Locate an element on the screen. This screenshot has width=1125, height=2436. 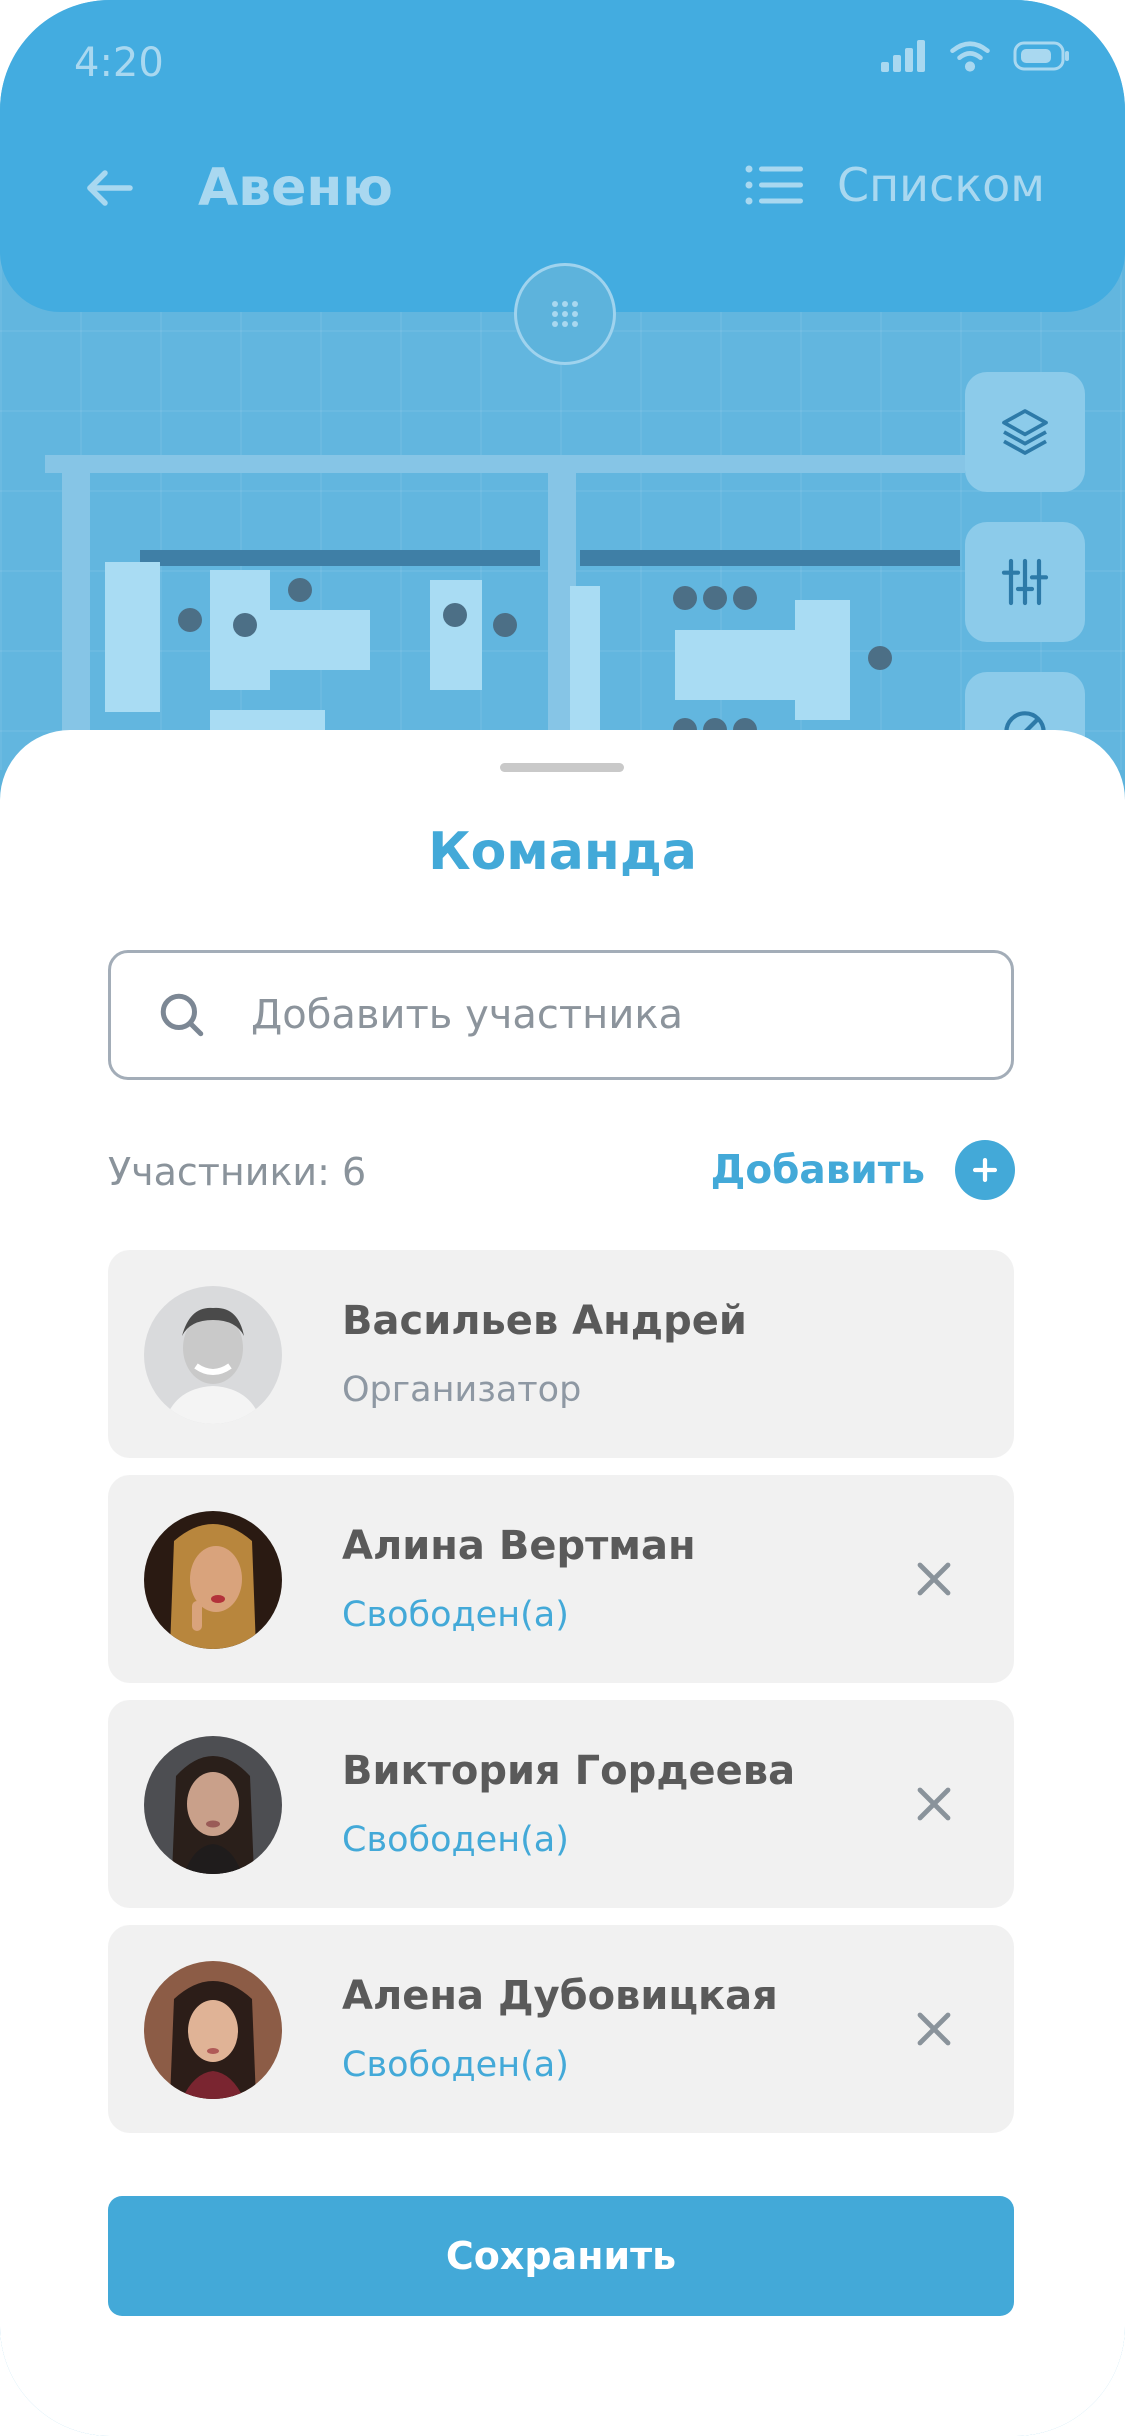
grid-dots-icon is located at coordinates (565, 314).